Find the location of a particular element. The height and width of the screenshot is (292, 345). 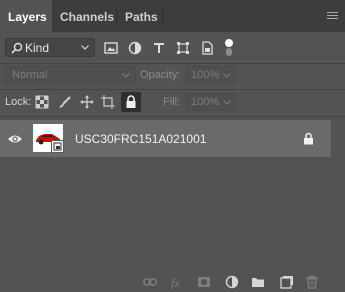

filter-toggle-icon is located at coordinates (229, 48).